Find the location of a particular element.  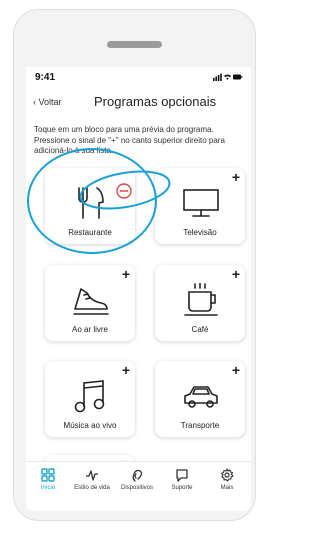

tab-label: Dispositivos is located at coordinates (136, 488).